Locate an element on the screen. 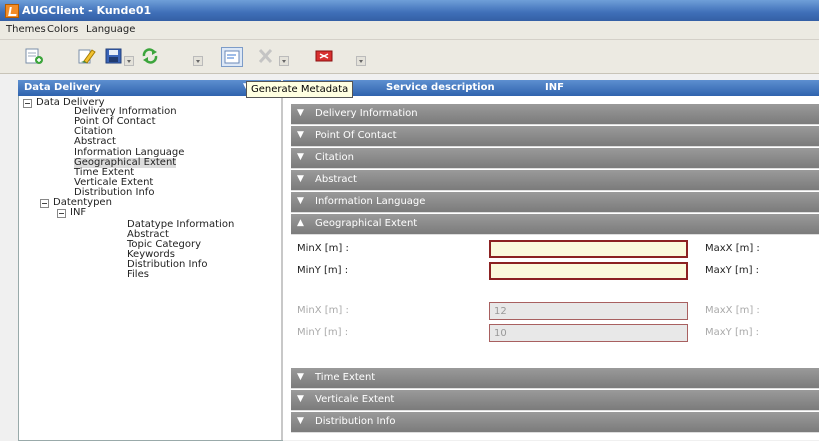  maxx-label: MaxX [m] : is located at coordinates (732, 248).